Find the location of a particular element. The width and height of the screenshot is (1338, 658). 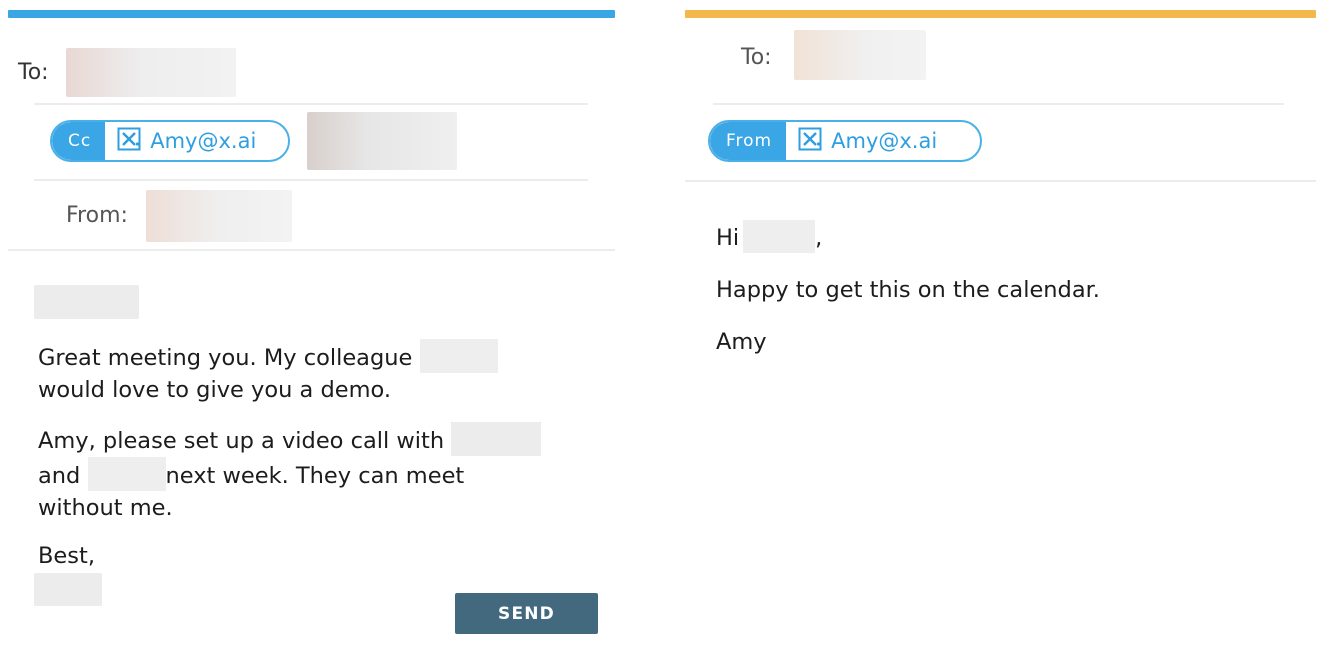

left-accent-bar is located at coordinates (311, 14).